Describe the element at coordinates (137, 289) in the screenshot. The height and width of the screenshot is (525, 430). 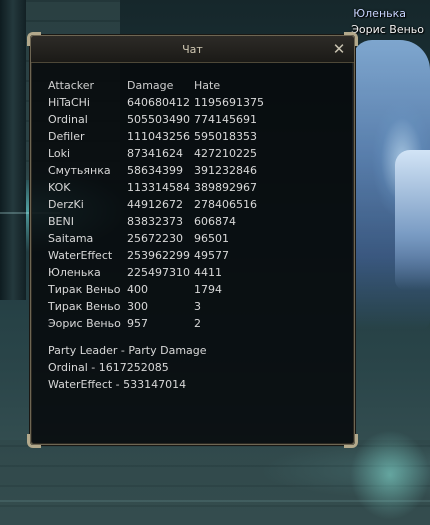
I see `damage-cell: 400` at that location.